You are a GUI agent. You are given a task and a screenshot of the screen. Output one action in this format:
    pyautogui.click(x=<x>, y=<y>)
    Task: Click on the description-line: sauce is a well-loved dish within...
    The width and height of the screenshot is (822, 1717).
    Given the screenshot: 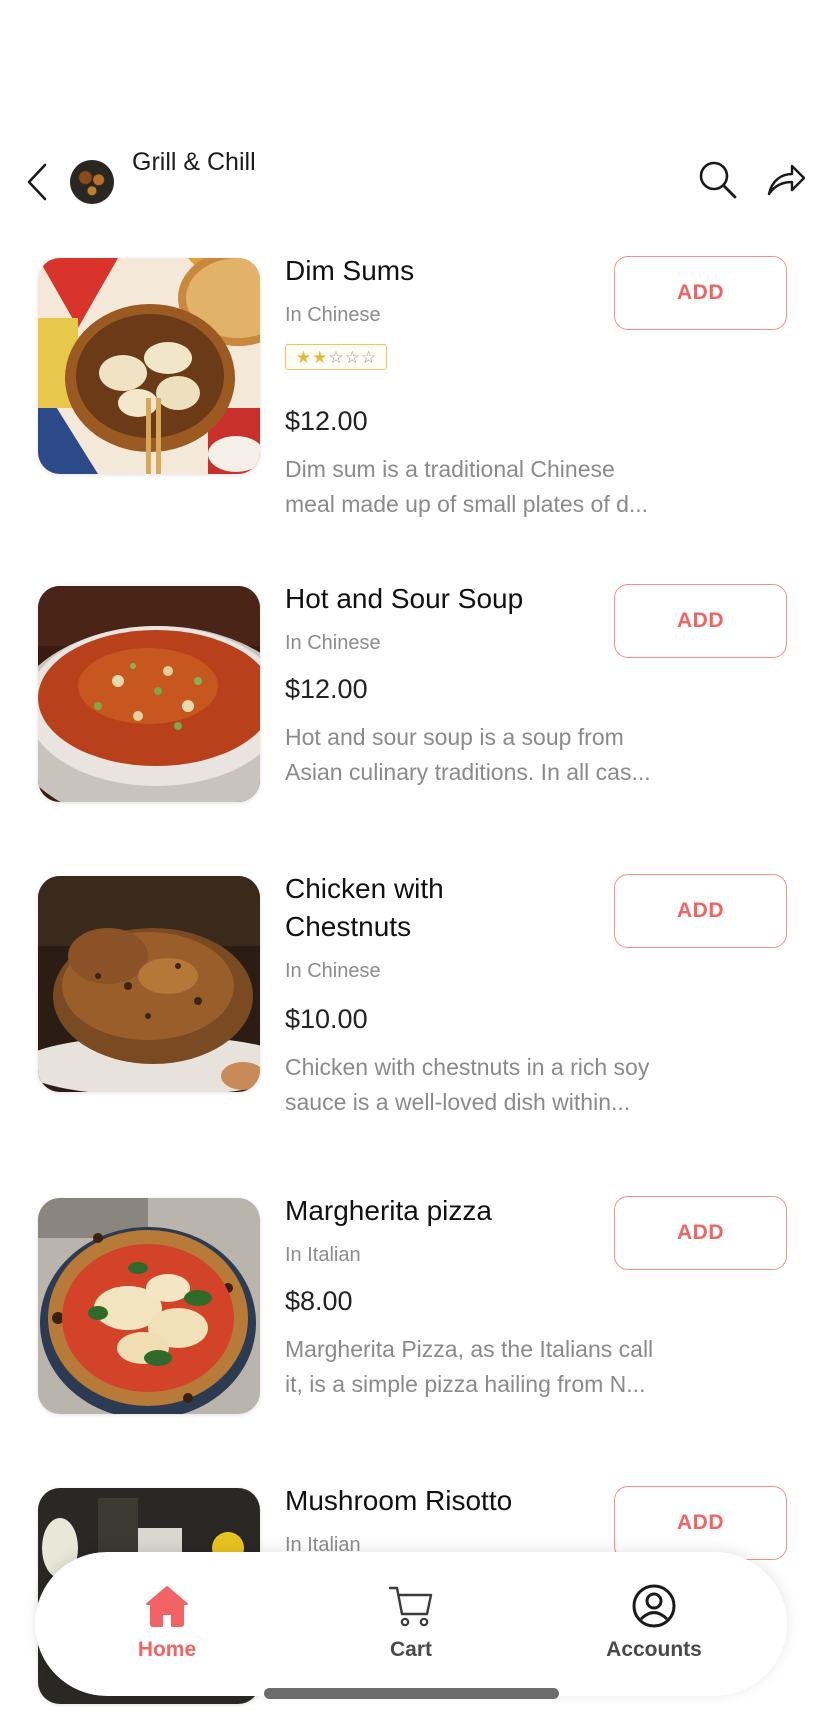 What is the action you would take?
    pyautogui.click(x=458, y=1102)
    